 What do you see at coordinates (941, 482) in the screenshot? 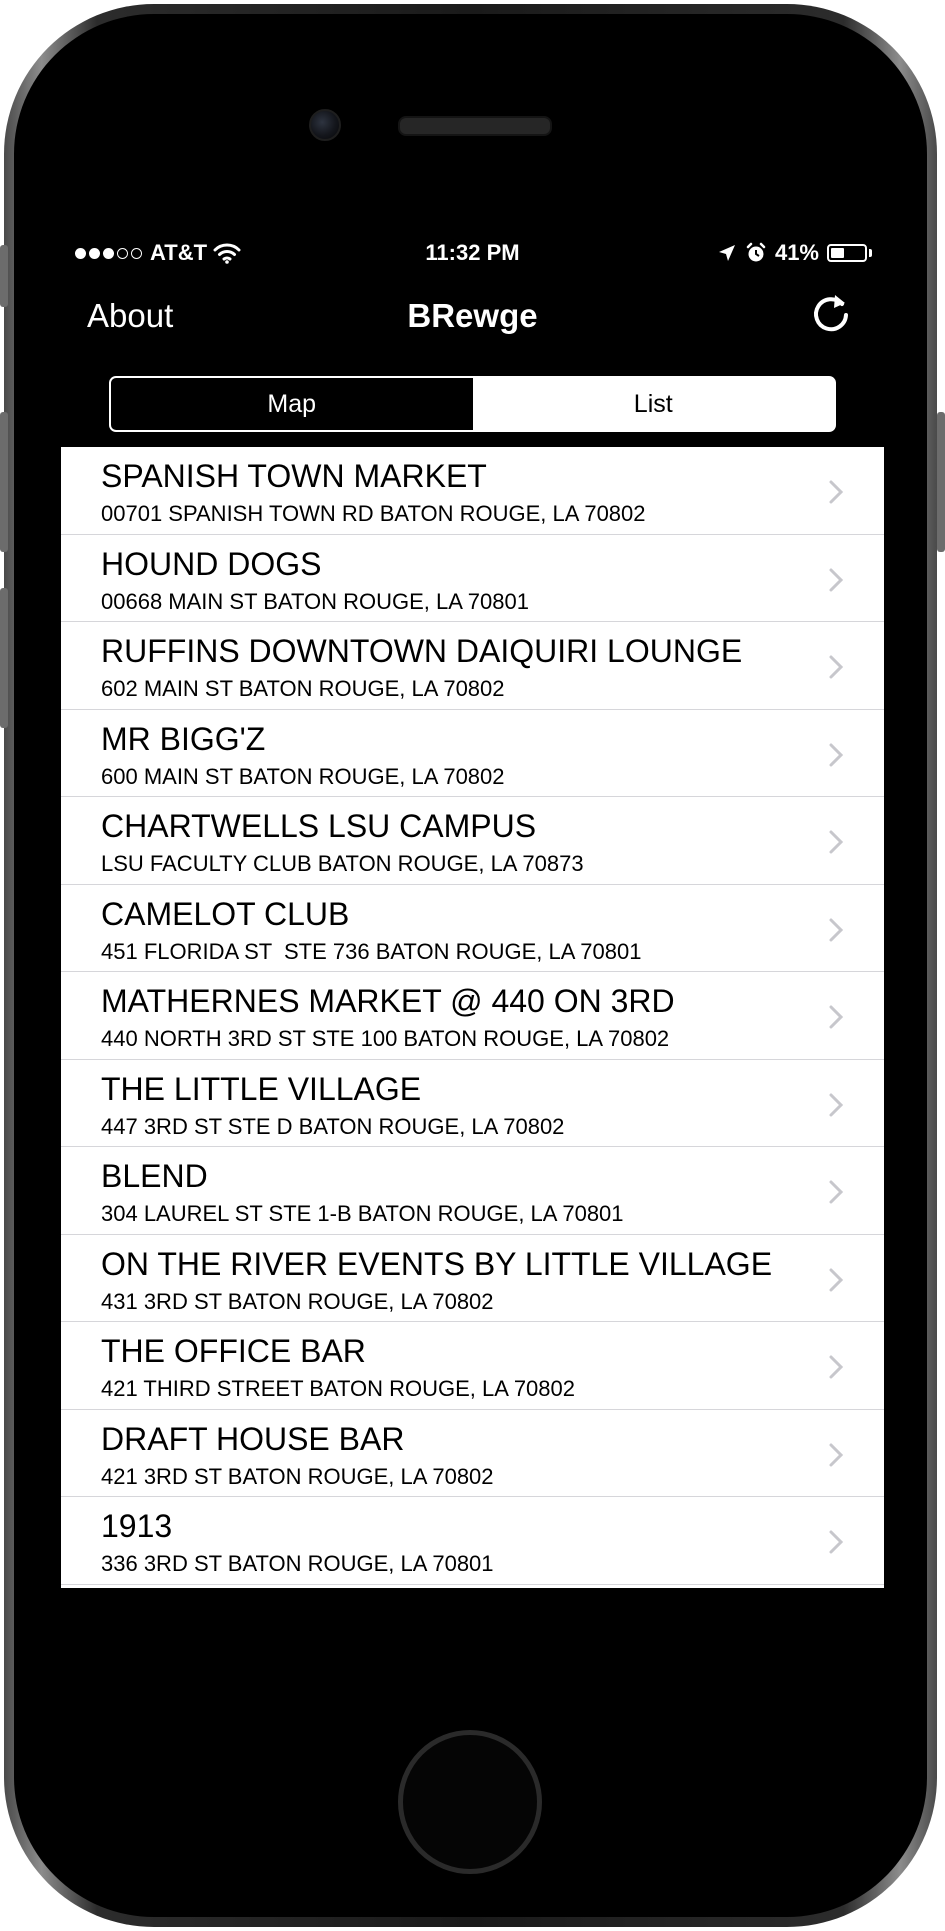
I see `power-button` at bounding box center [941, 482].